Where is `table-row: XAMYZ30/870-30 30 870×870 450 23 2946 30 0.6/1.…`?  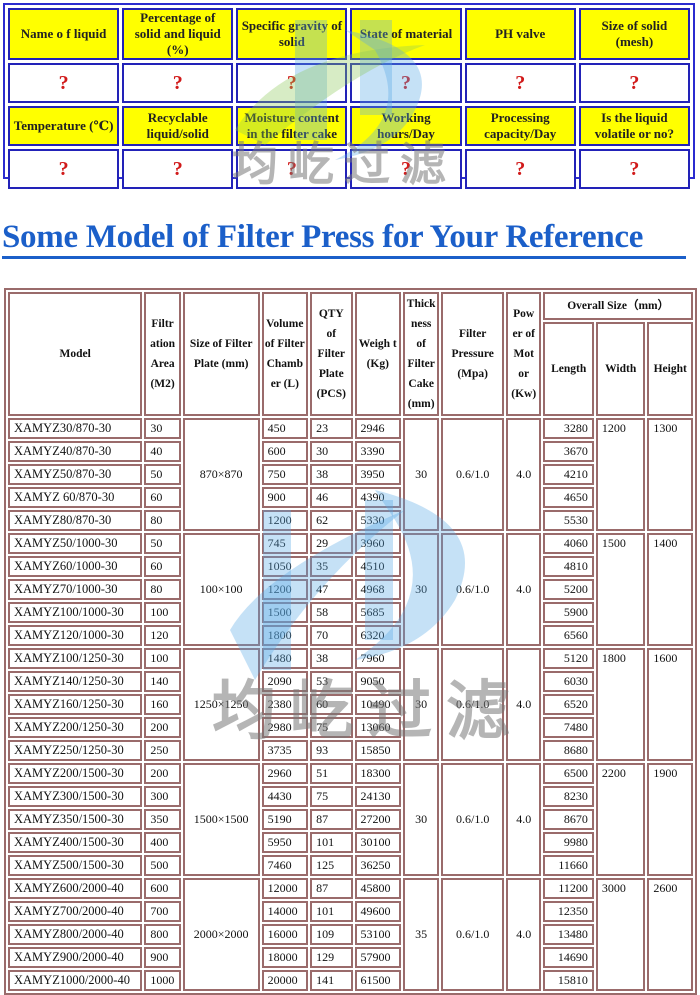 table-row: XAMYZ30/870-30 30 870×870 450 23 2946 30 0.6/1.… is located at coordinates (350, 474).